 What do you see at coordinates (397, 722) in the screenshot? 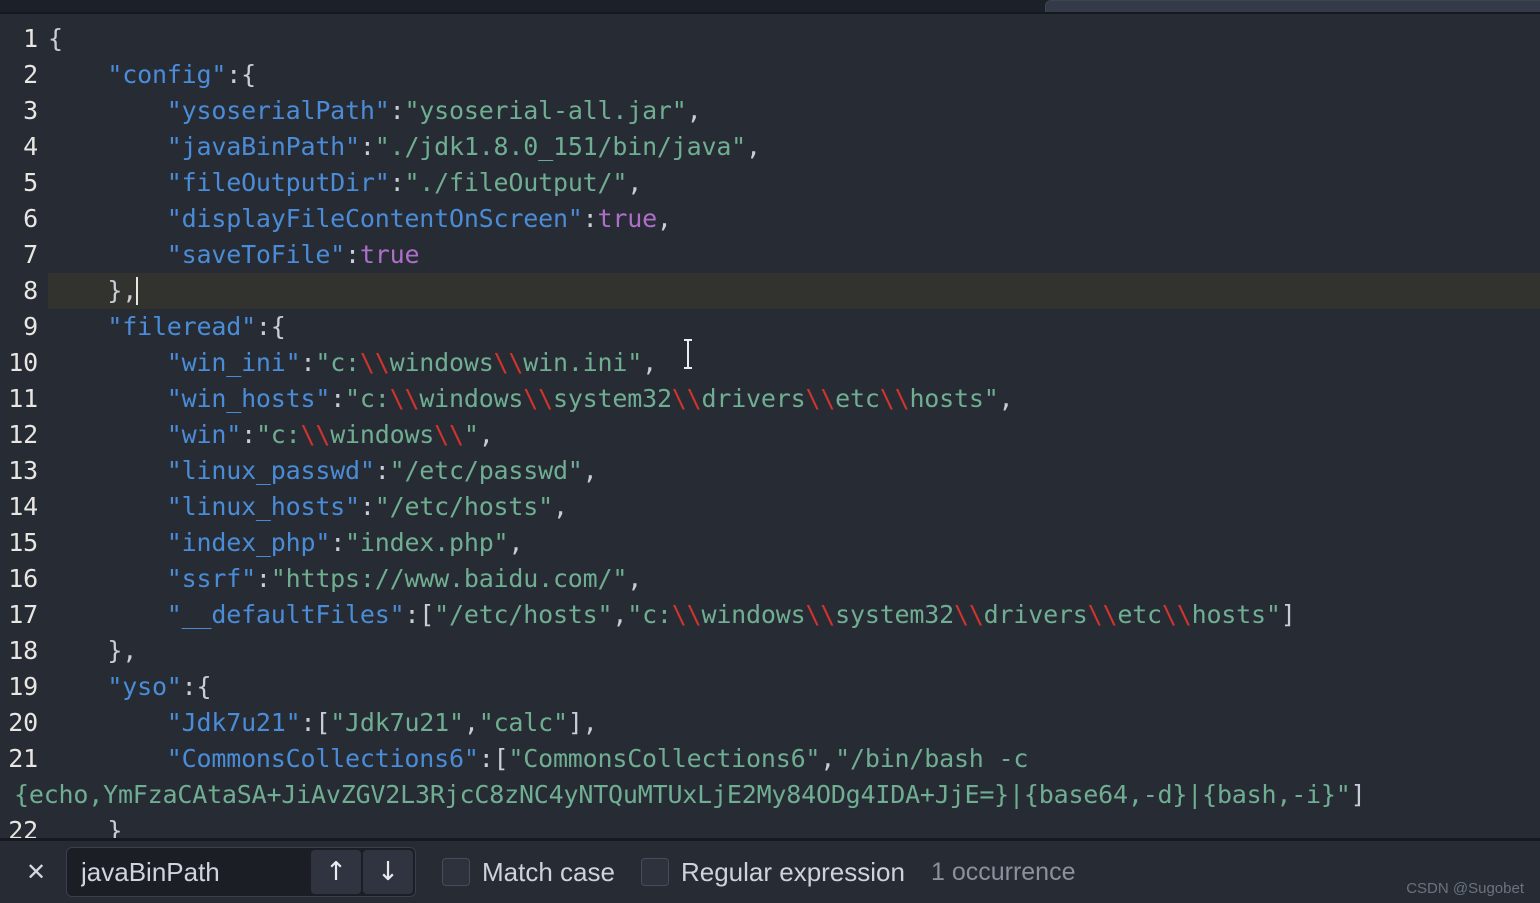
I see `token-str: "Jdk7u21"` at bounding box center [397, 722].